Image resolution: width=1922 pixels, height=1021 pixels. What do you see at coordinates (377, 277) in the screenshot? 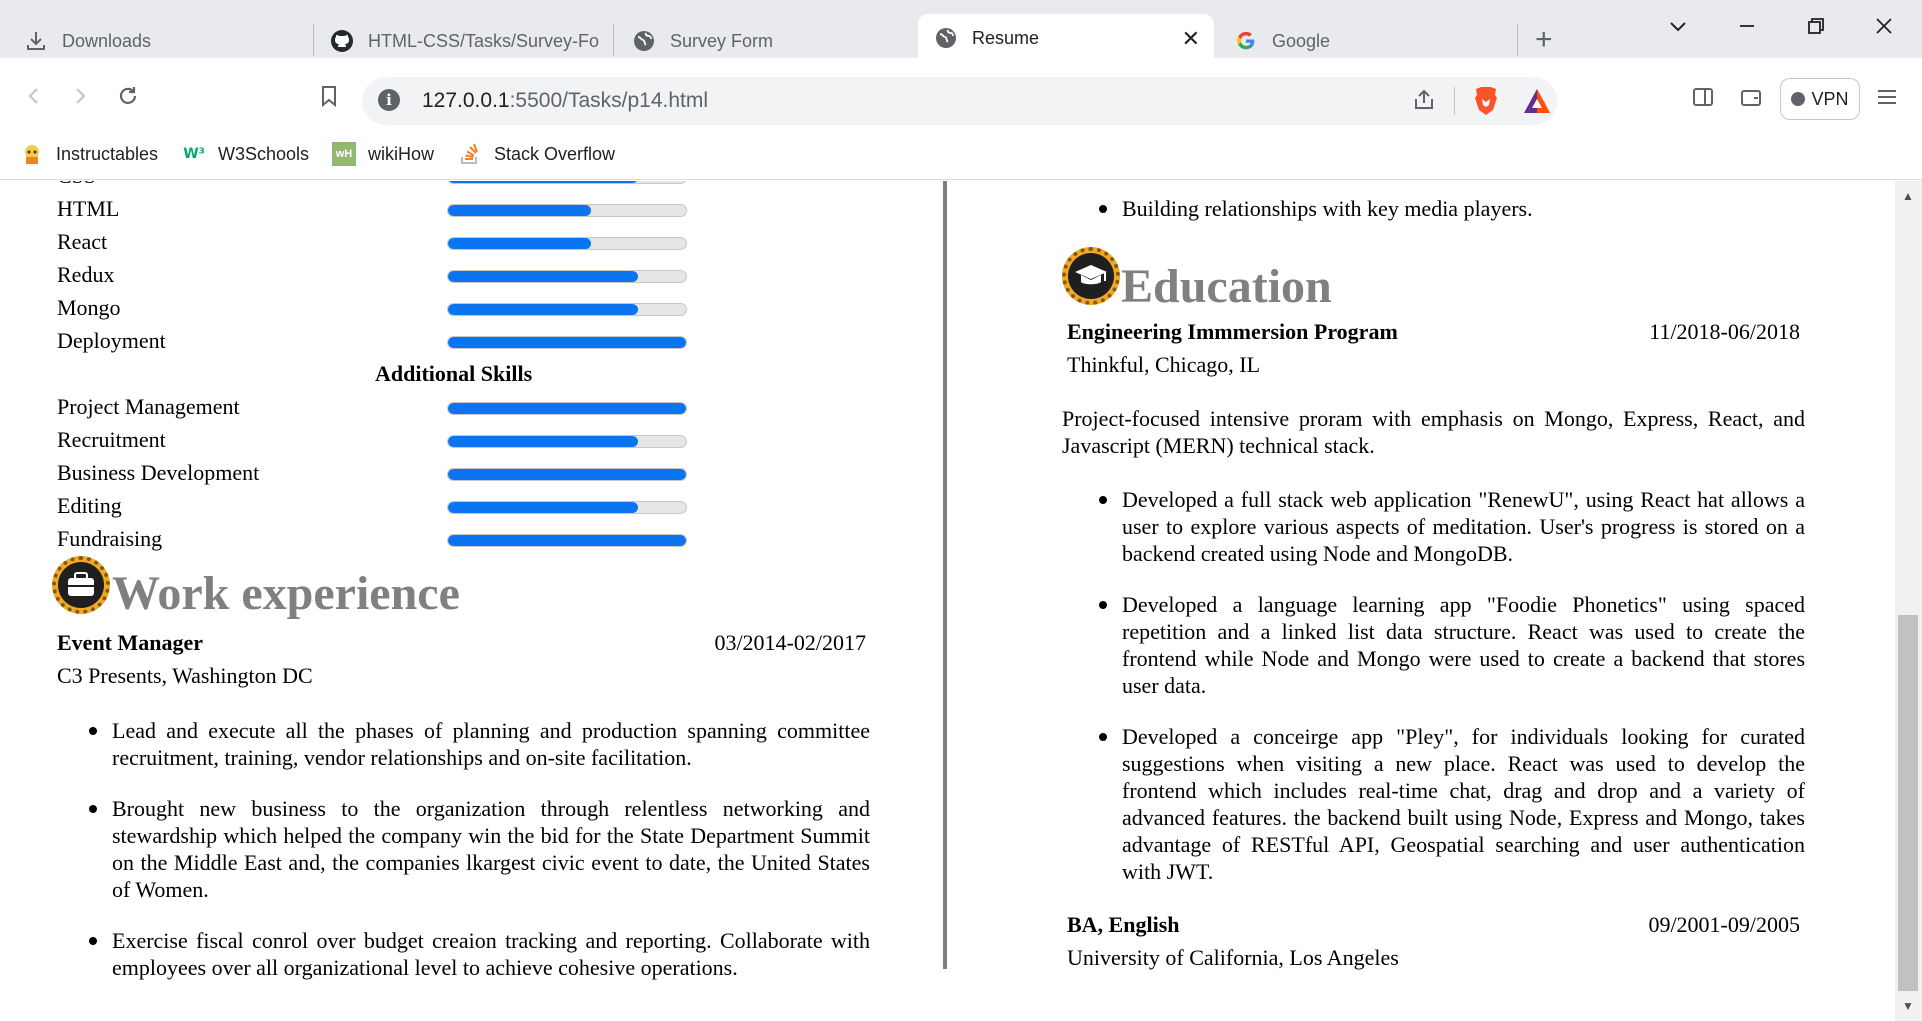
I see `skill-row: Redux` at bounding box center [377, 277].